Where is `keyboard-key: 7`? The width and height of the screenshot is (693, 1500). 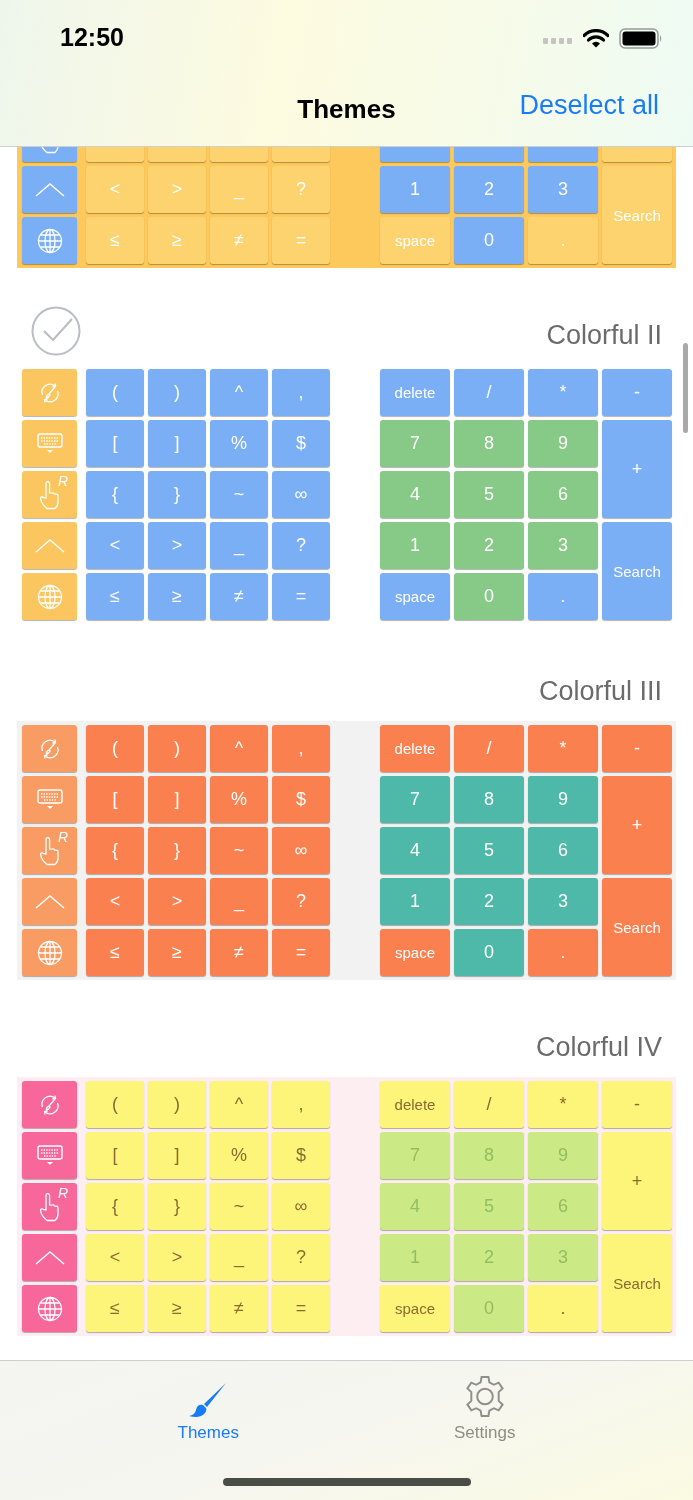
keyboard-key: 7 is located at coordinates (415, 443).